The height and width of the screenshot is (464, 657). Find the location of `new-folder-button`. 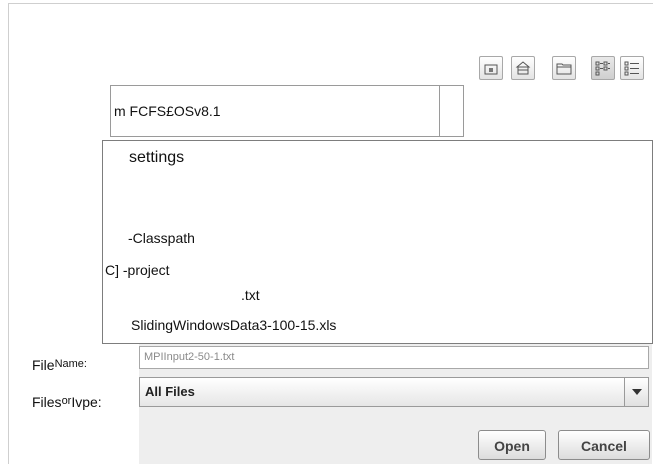

new-folder-button is located at coordinates (564, 68).